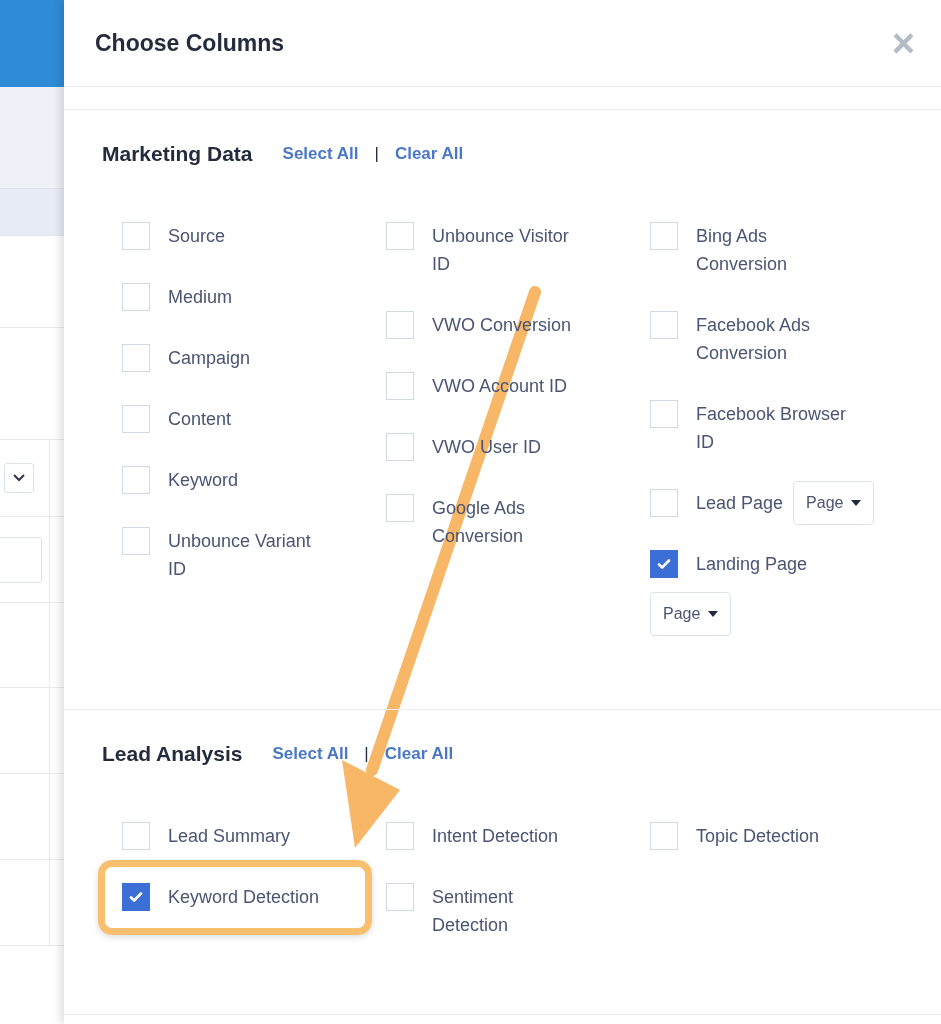 This screenshot has height=1024, width=941. Describe the element at coordinates (752, 564) in the screenshot. I see `option-label: Landing Page` at that location.